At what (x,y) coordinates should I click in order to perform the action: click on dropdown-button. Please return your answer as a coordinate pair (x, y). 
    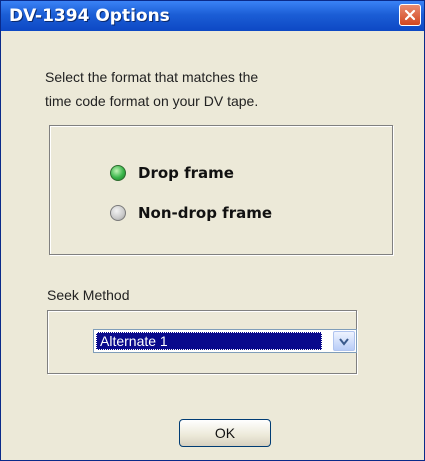
    Looking at the image, I should click on (344, 341).